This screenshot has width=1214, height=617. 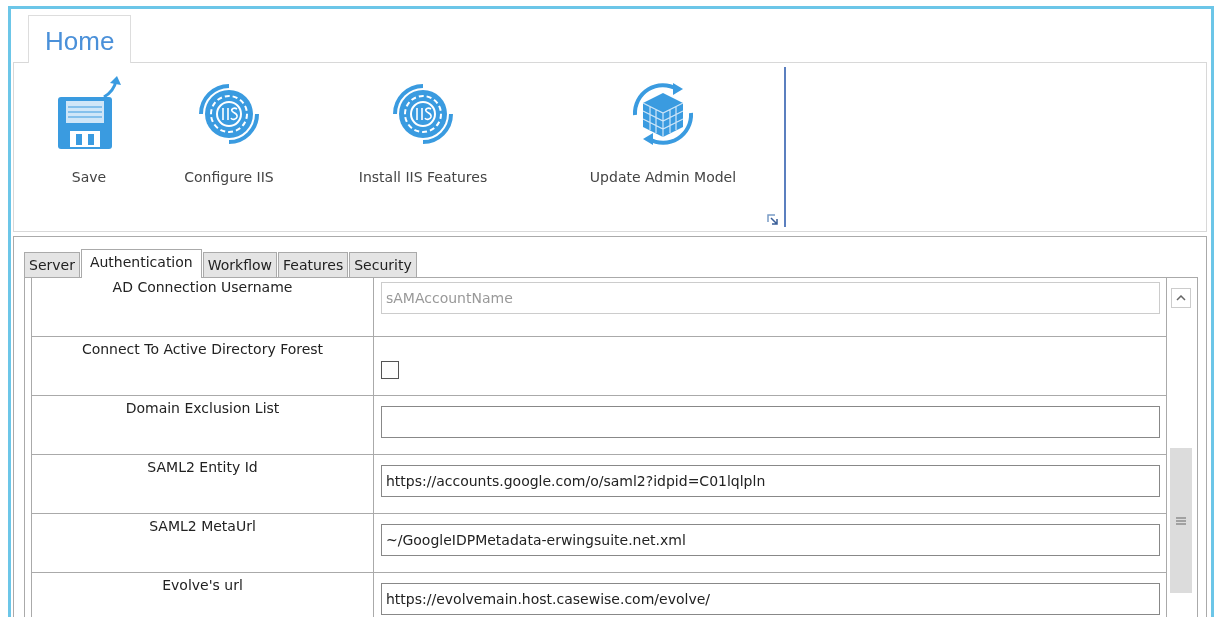 What do you see at coordinates (1181, 298) in the screenshot?
I see `scroll-up-icon` at bounding box center [1181, 298].